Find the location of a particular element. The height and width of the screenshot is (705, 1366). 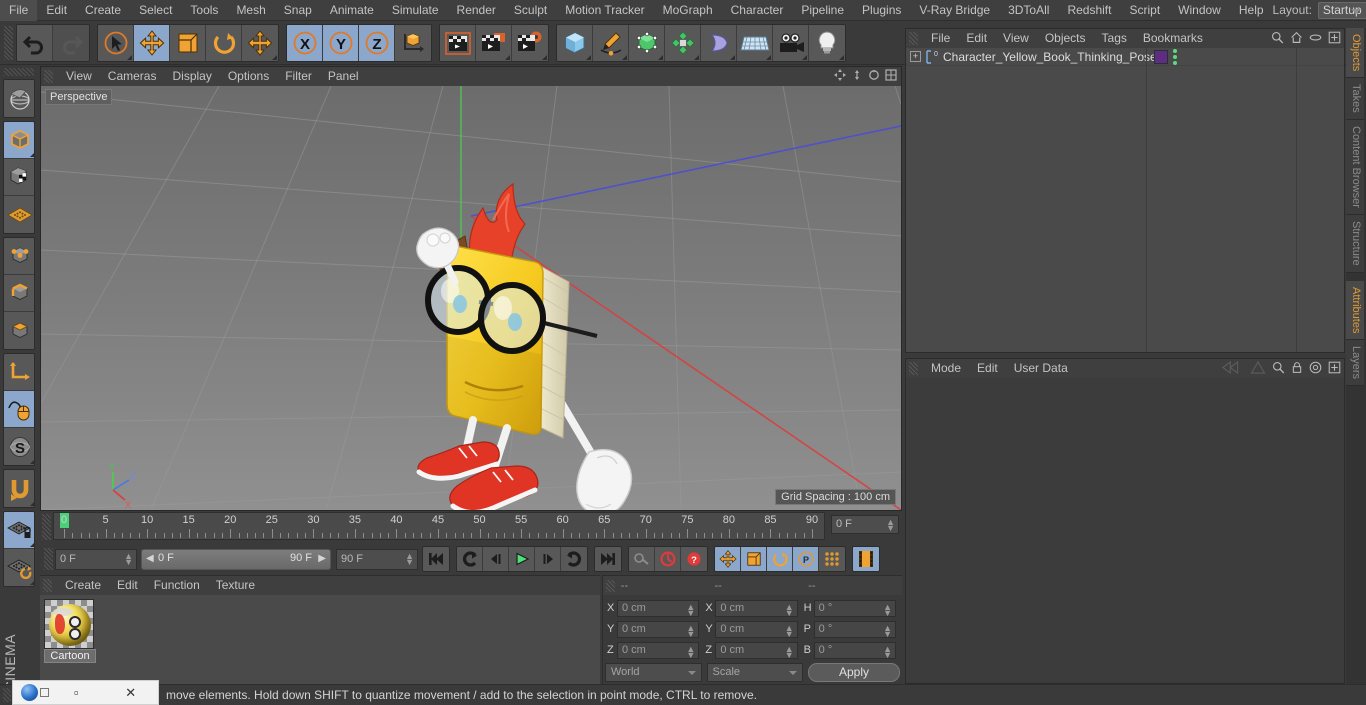

expand-toggle-icon: + is located at coordinates (915, 56).